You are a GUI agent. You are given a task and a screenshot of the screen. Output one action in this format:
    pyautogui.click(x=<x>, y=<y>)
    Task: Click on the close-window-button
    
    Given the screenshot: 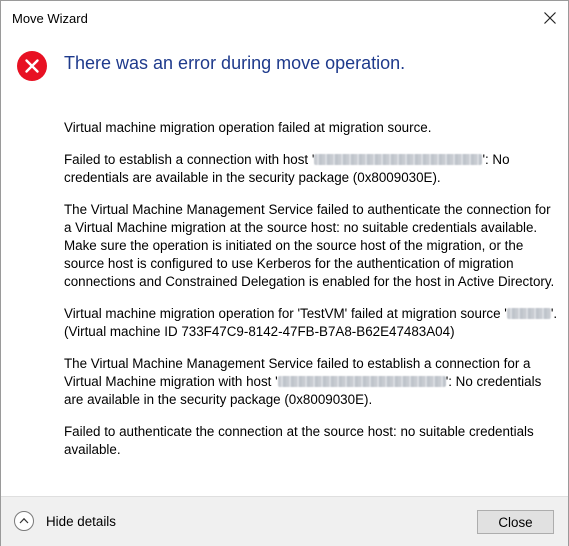 What is the action you would take?
    pyautogui.click(x=550, y=18)
    